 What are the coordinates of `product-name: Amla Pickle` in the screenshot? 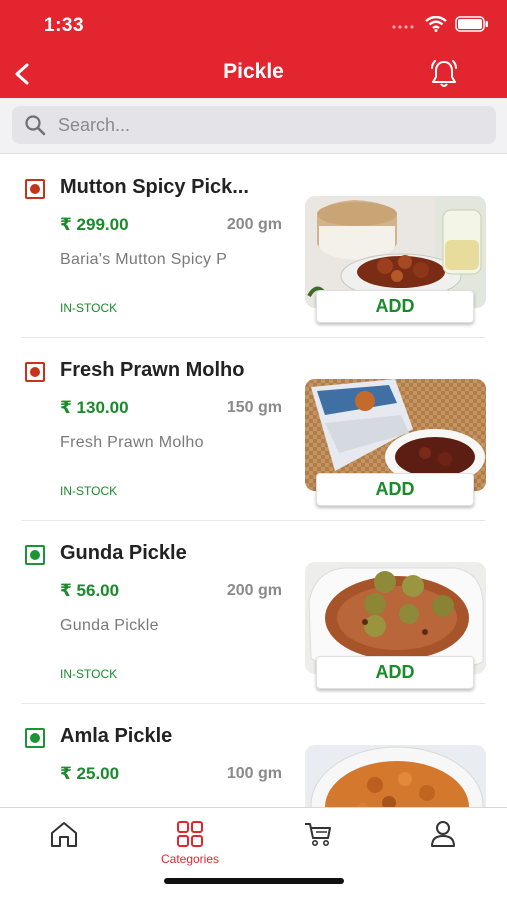 It's located at (116, 736).